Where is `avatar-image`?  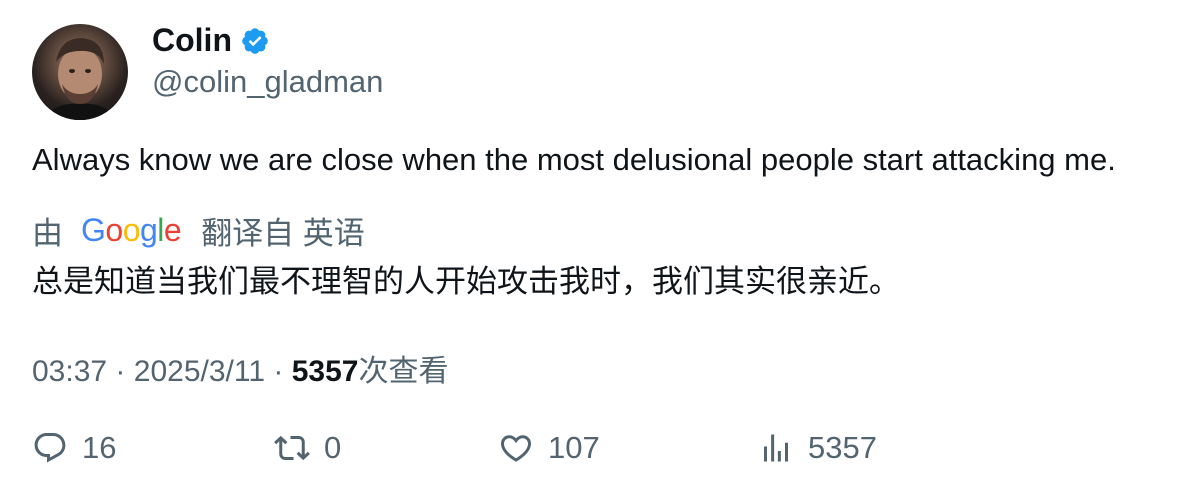
avatar-image is located at coordinates (80, 79).